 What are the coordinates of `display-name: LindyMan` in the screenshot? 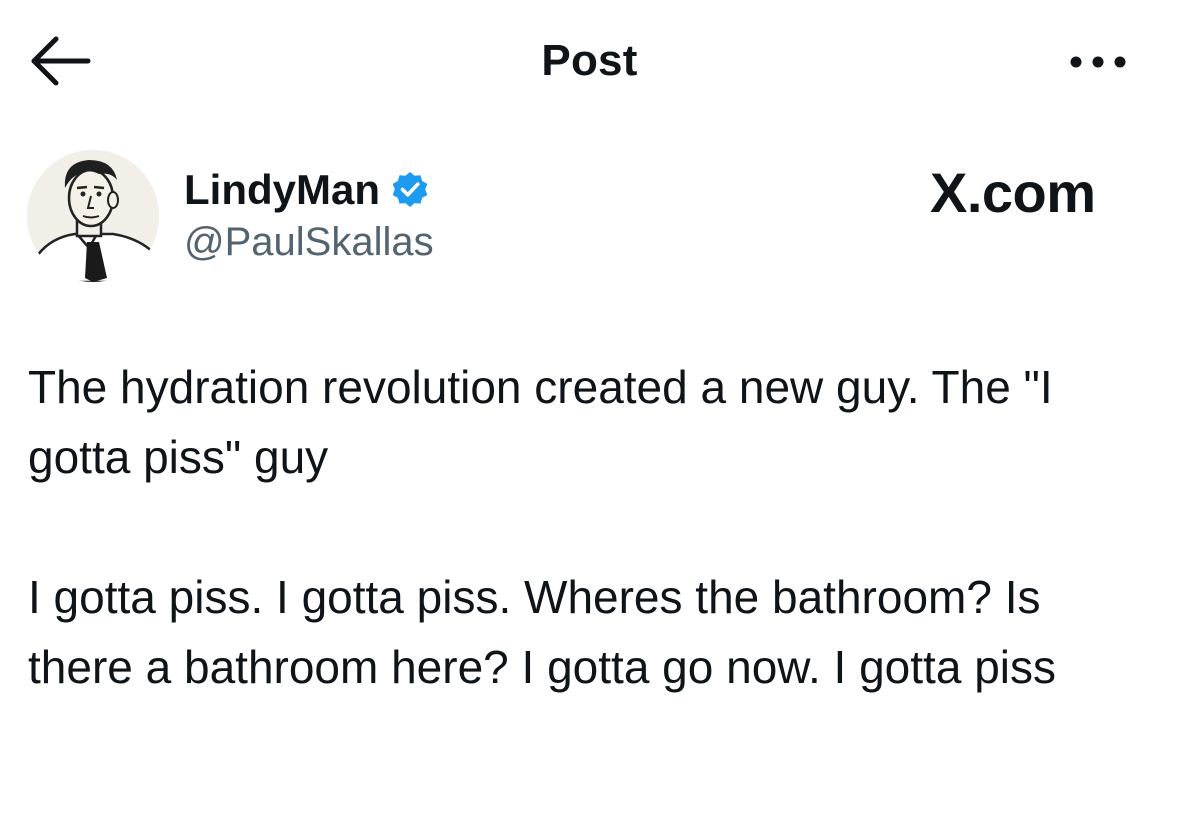 It's located at (282, 190).